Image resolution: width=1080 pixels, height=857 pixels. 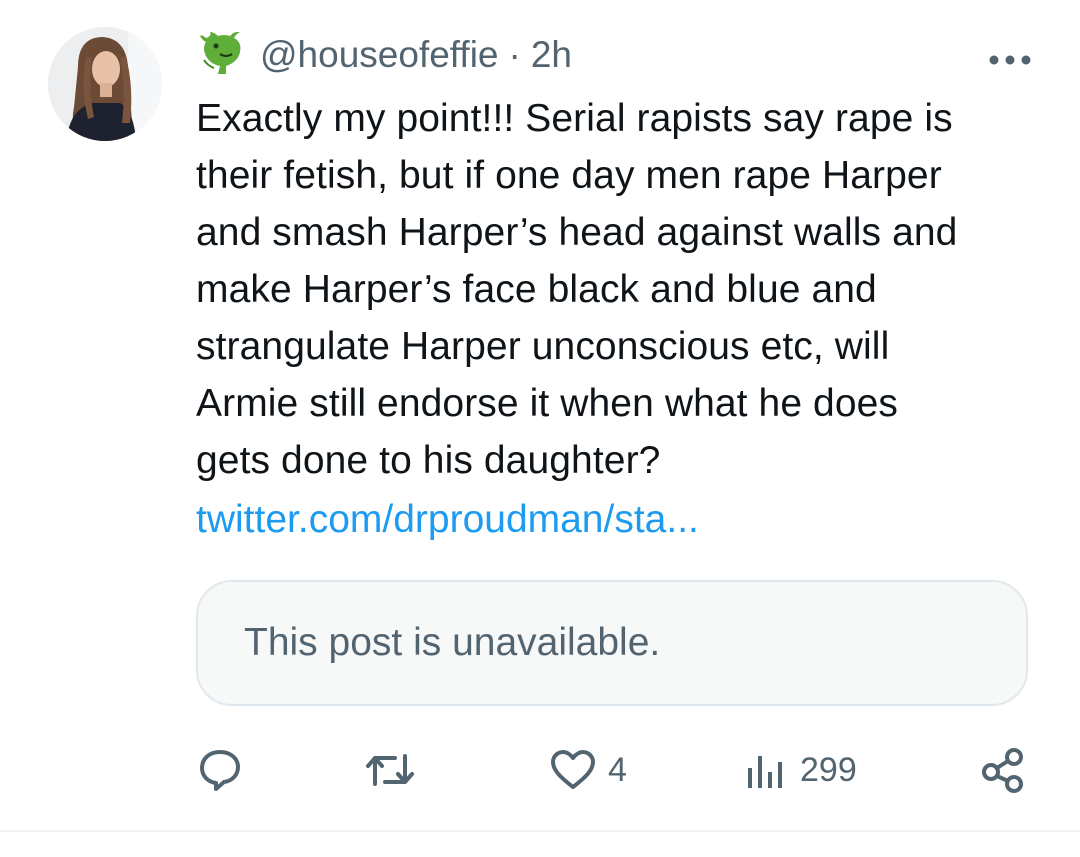 I want to click on more-options-button, so click(x=1010, y=60).